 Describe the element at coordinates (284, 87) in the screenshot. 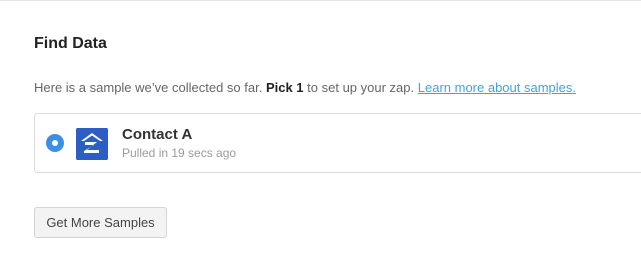

I see `intro-emphasis: Pick 1` at that location.